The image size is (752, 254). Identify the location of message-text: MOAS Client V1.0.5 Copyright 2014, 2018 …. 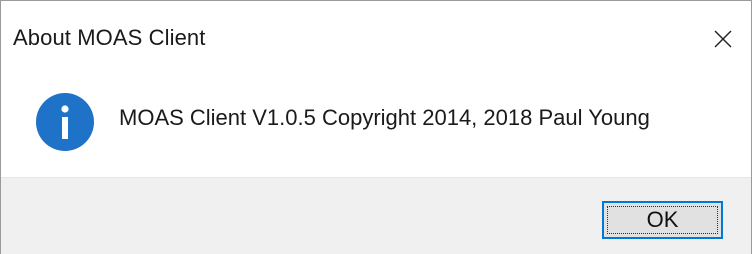
(384, 117).